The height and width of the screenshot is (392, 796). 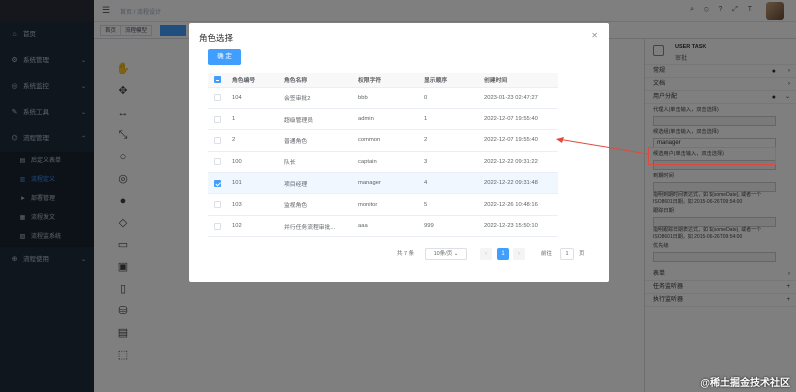 I want to click on select-all-checkbox, so click(x=217, y=80).